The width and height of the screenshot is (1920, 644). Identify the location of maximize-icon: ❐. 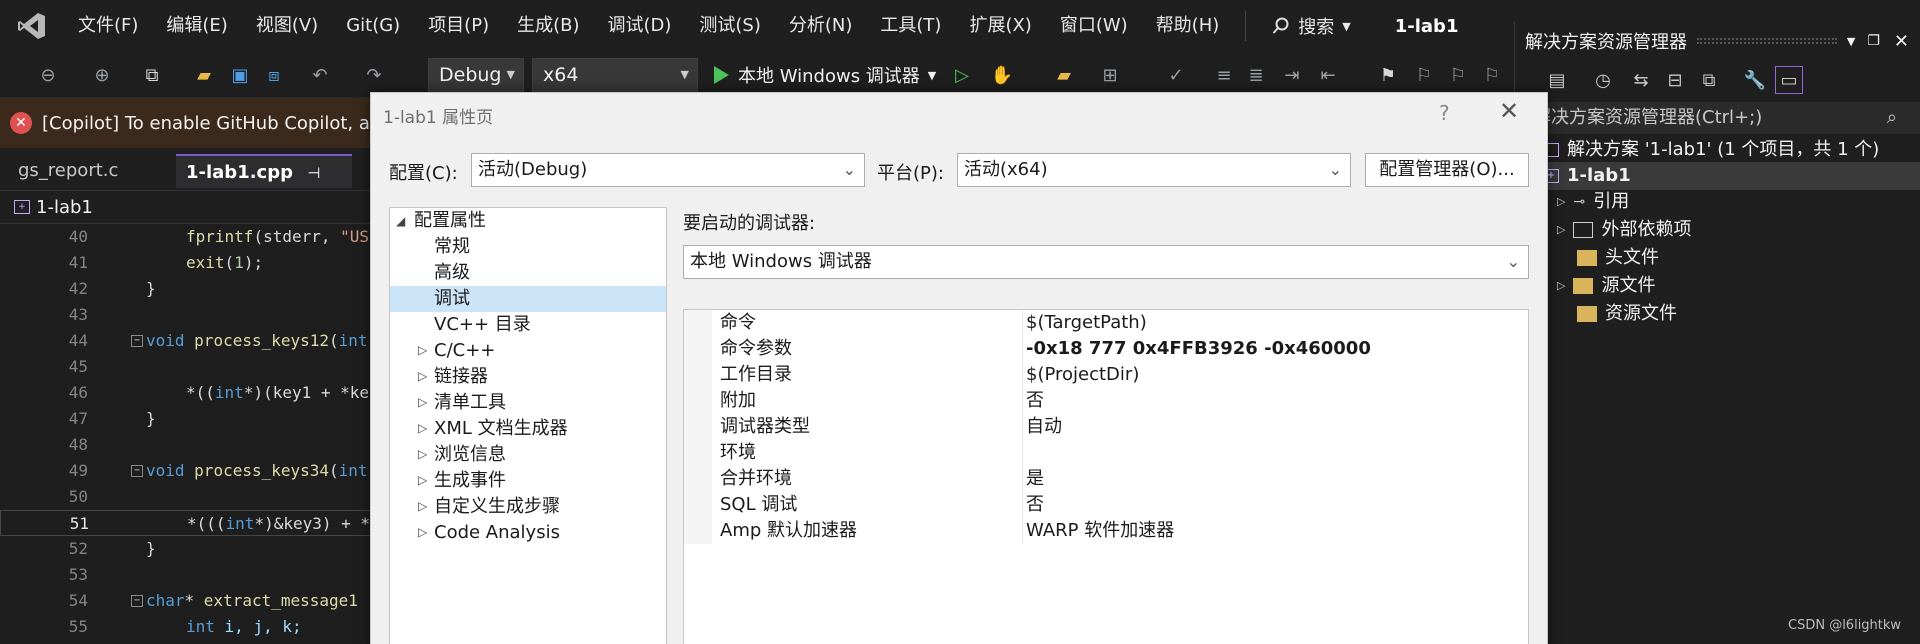
(1873, 41).